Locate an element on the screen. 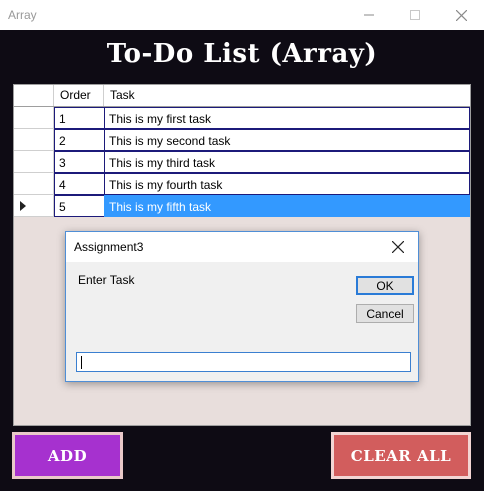 This screenshot has width=484, height=491. task-cell: This is my first task is located at coordinates (287, 118).